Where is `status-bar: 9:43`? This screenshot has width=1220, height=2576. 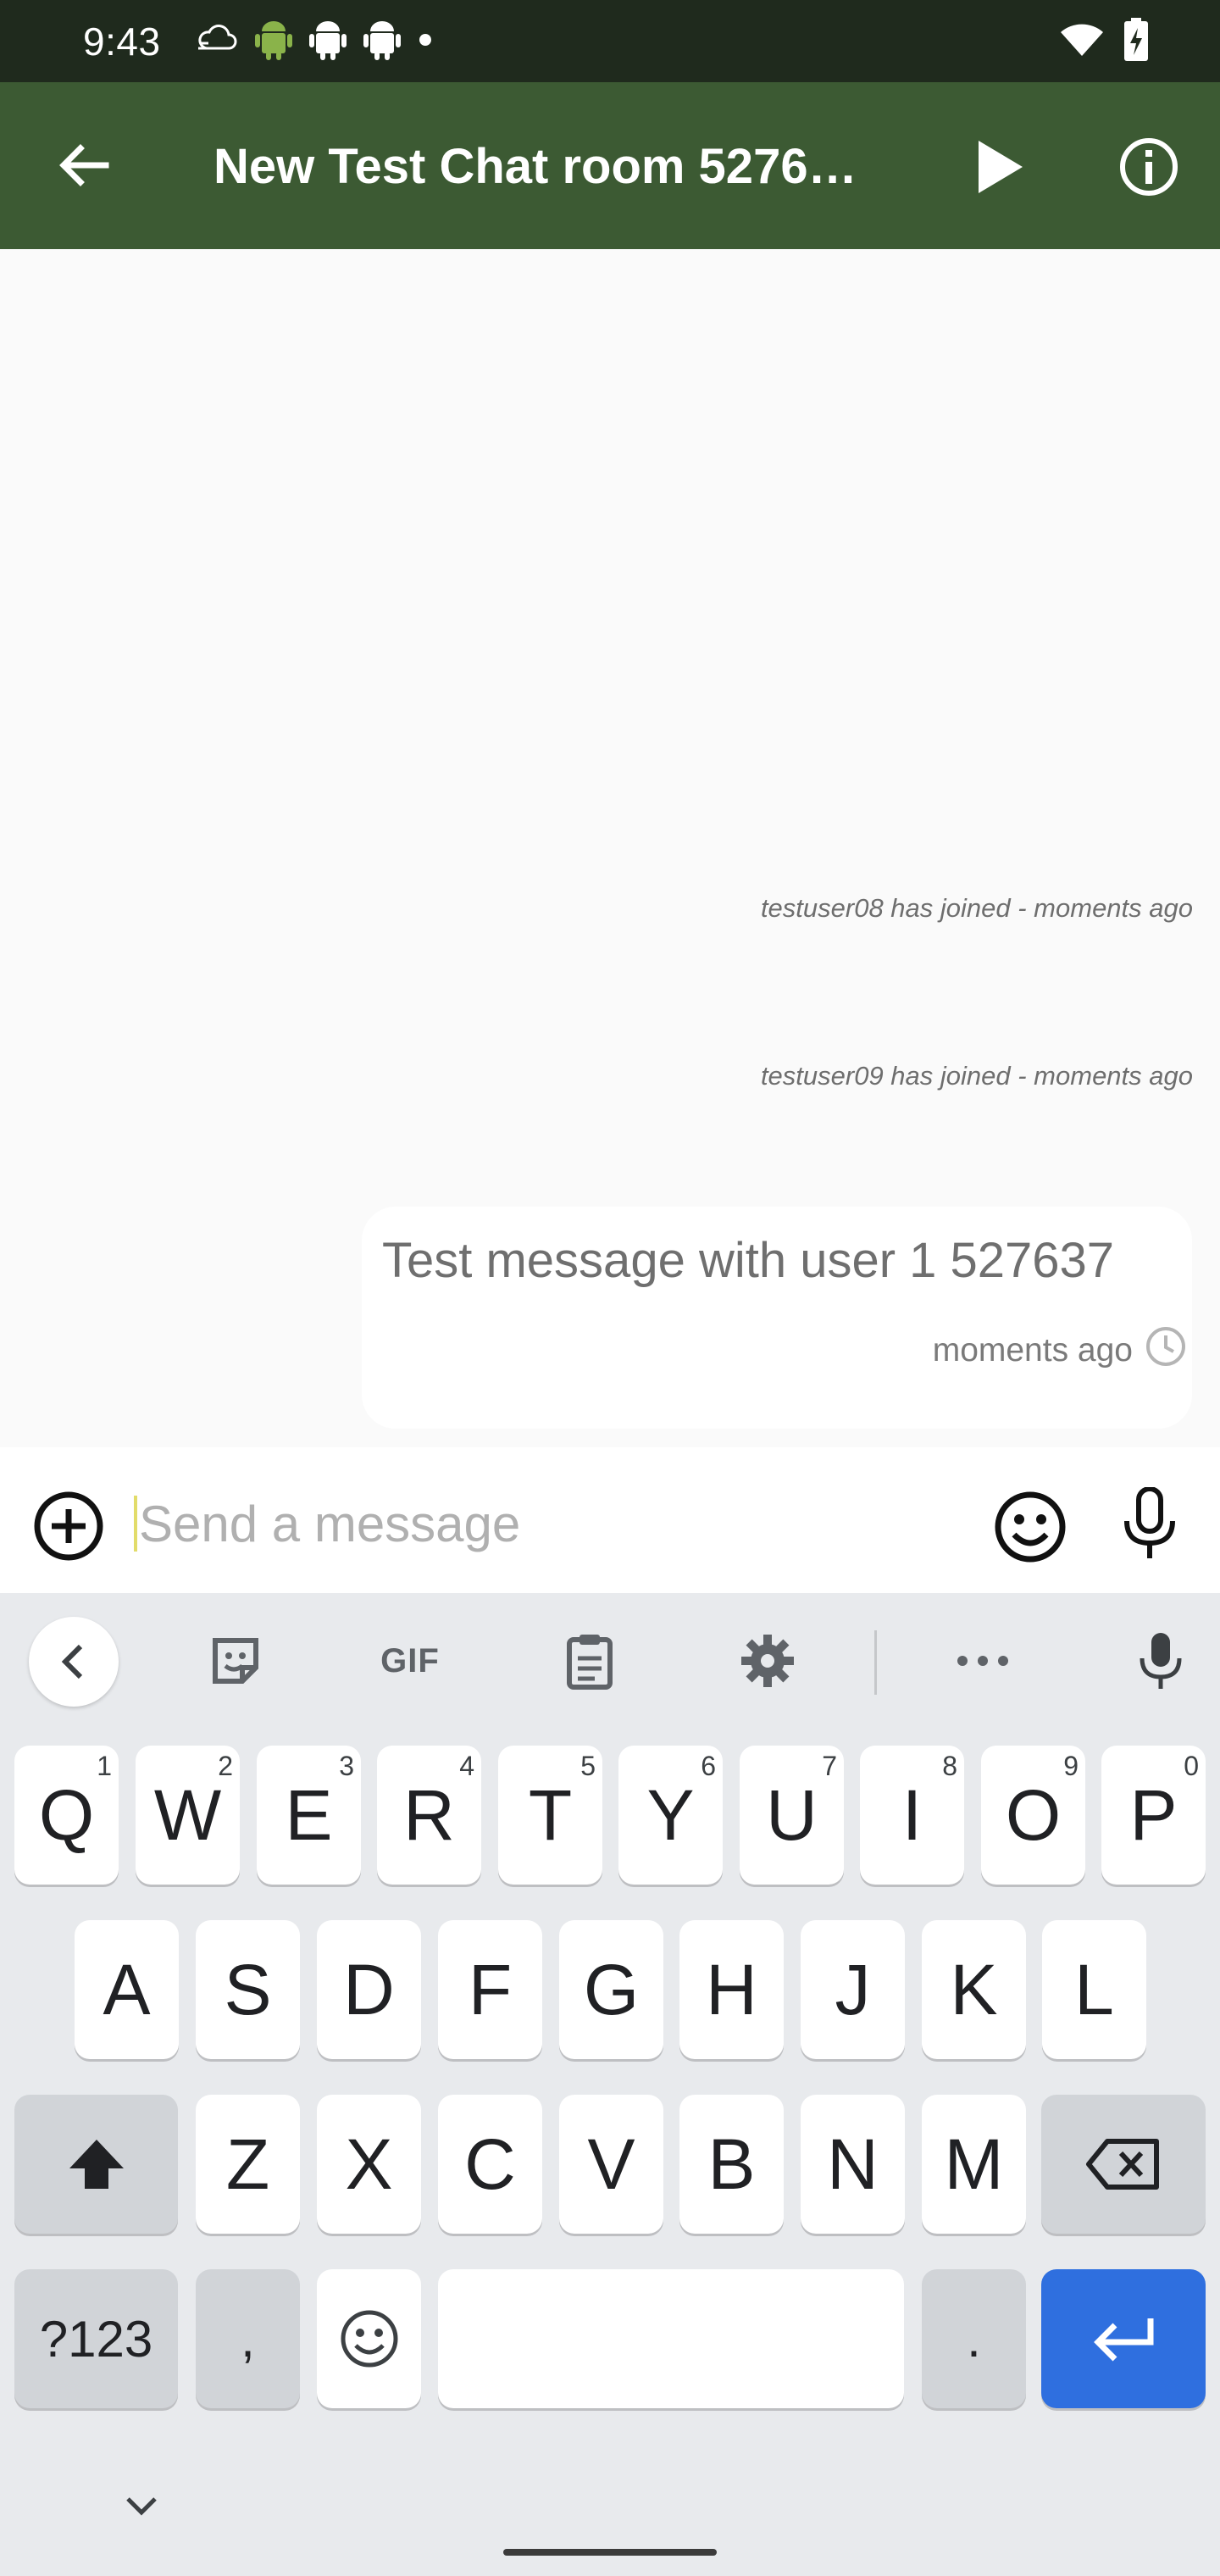
status-bar: 9:43 is located at coordinates (610, 41).